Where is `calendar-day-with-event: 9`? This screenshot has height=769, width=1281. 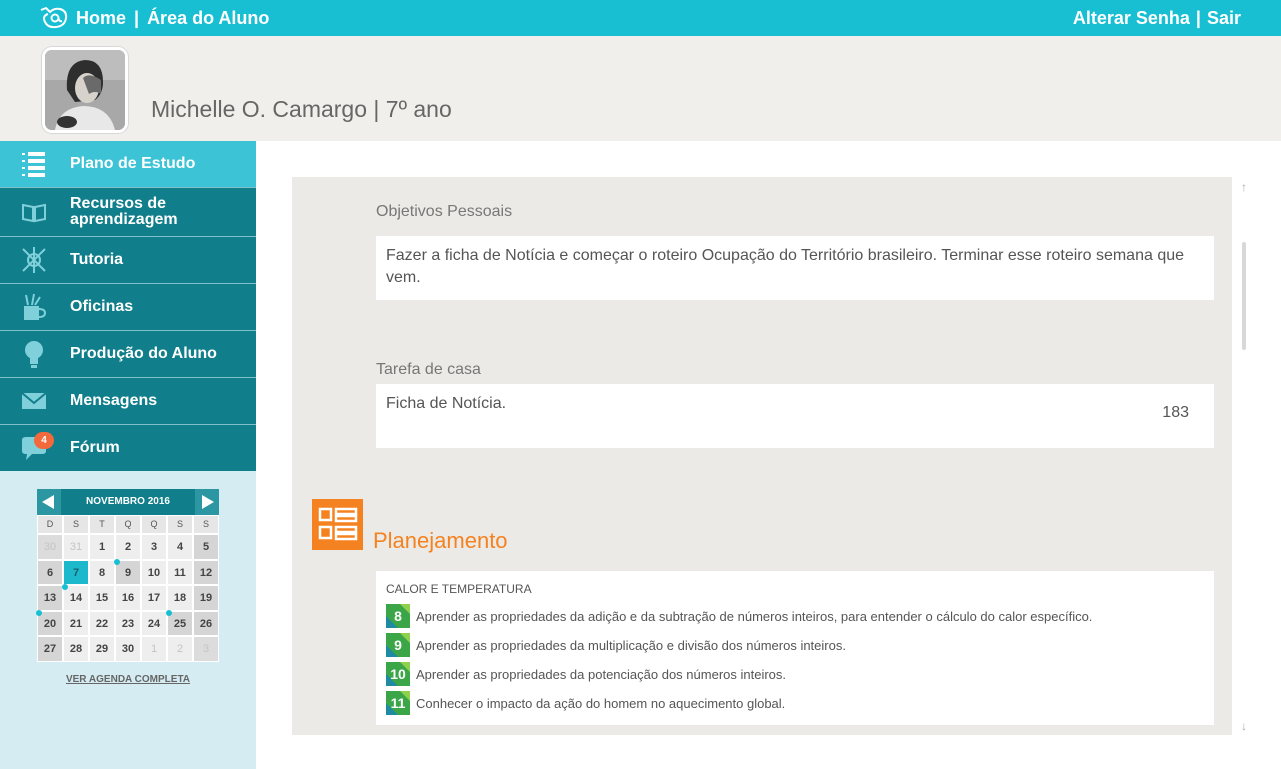
calendar-day-with-event: 9 is located at coordinates (127, 571).